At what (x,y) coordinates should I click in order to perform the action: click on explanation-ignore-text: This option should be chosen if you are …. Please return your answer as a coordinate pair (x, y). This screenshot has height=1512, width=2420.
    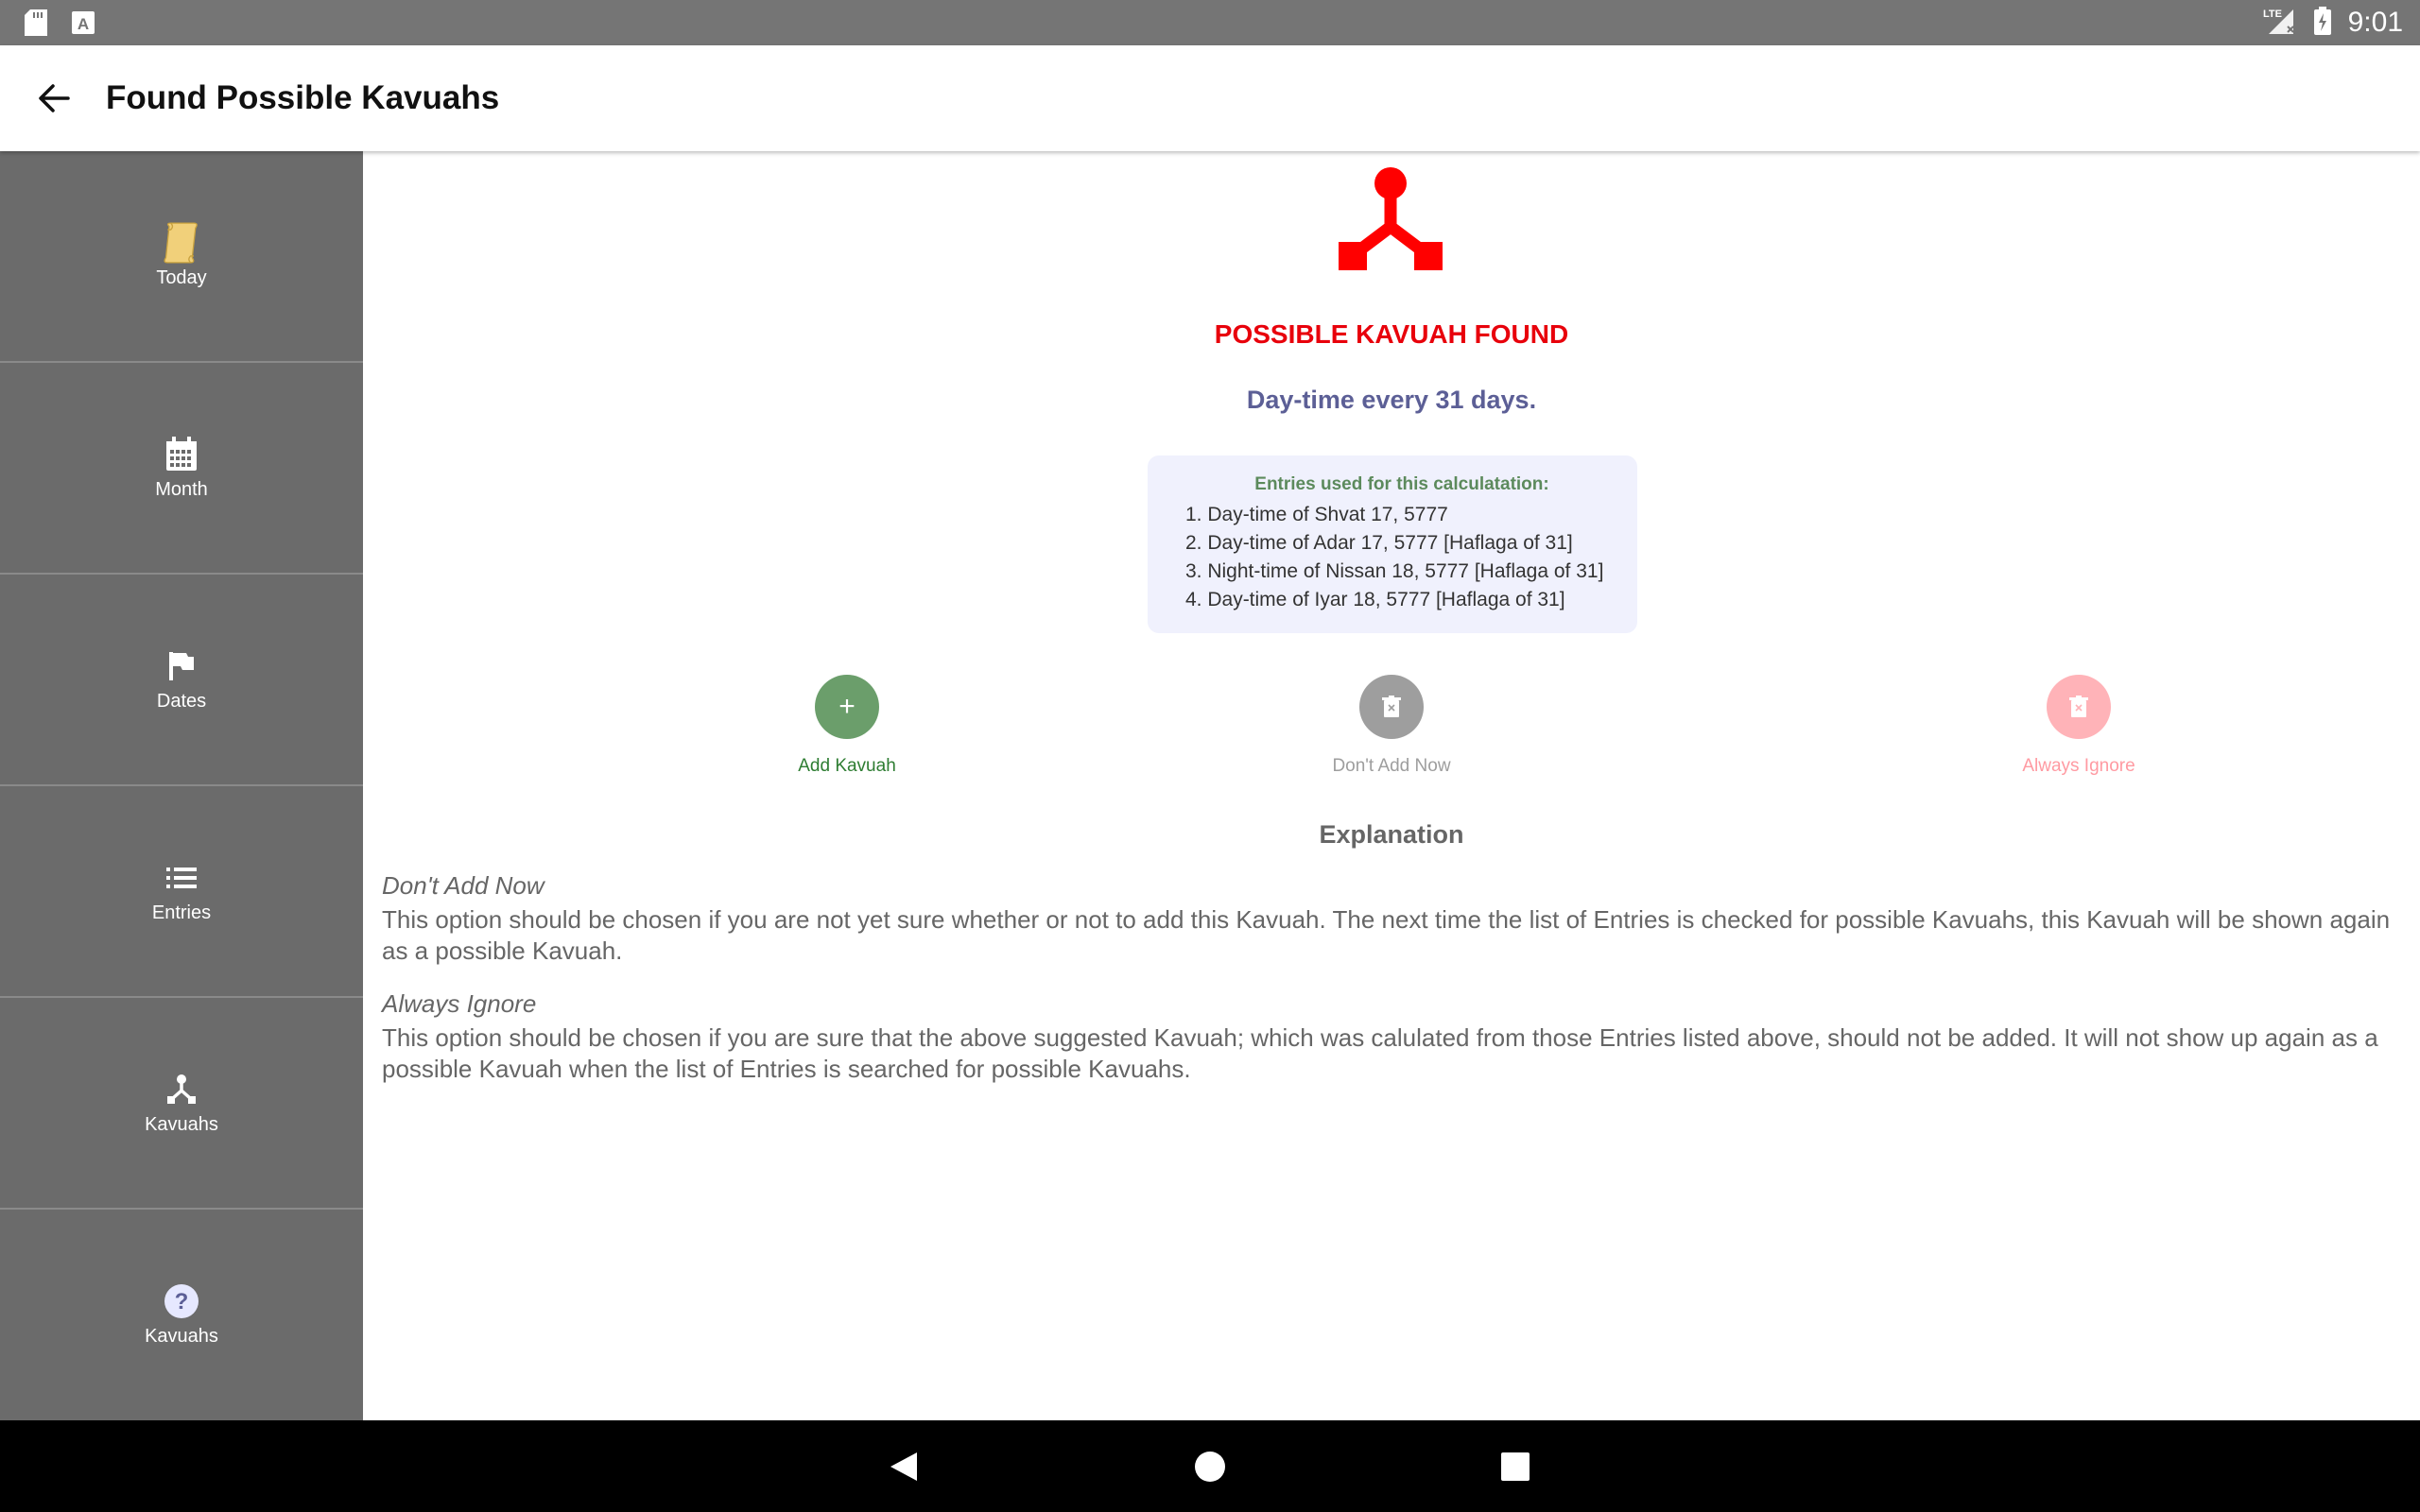
    Looking at the image, I should click on (1380, 1053).